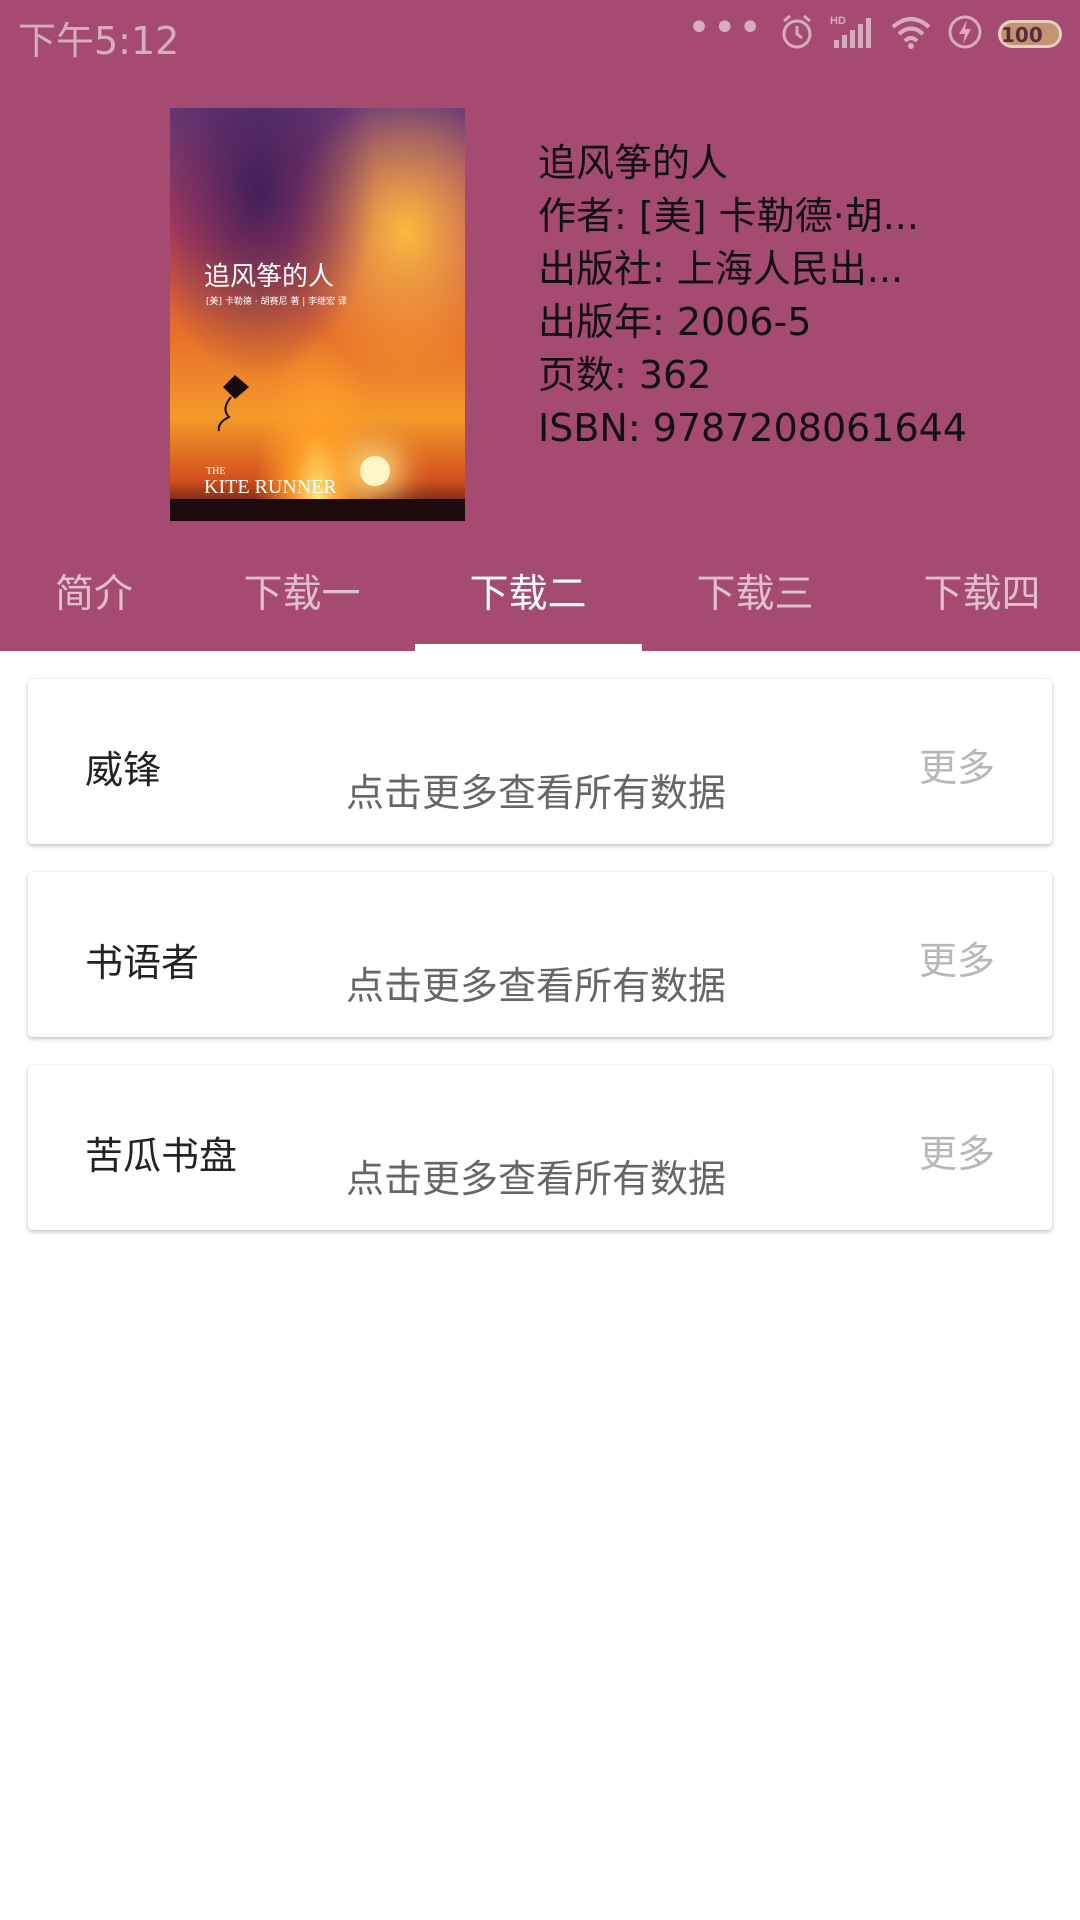 This screenshot has height=1920, width=1080. What do you see at coordinates (375, 471) in the screenshot?
I see `cover-sun` at bounding box center [375, 471].